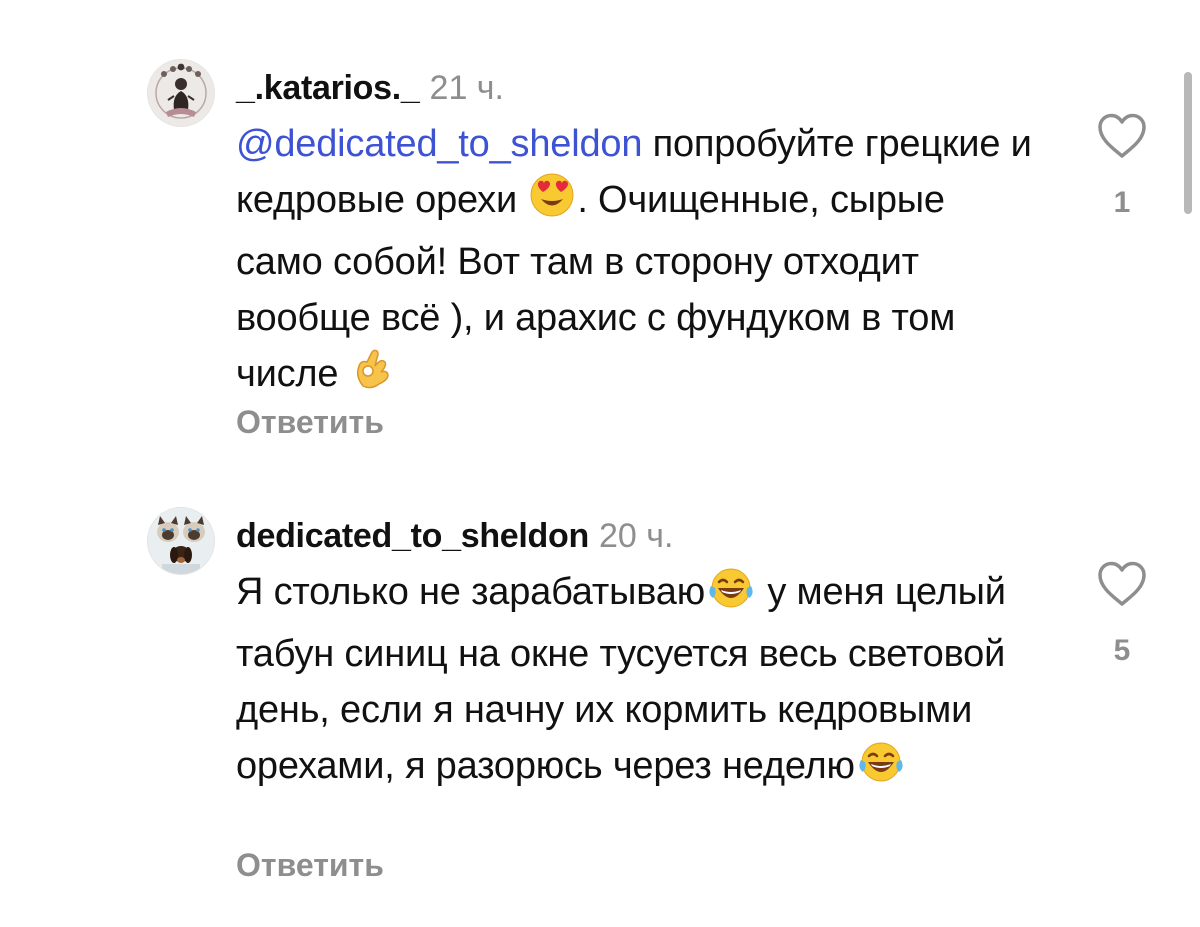 This screenshot has width=1200, height=927. Describe the element at coordinates (1122, 650) in the screenshot. I see `like-count: 5` at that location.